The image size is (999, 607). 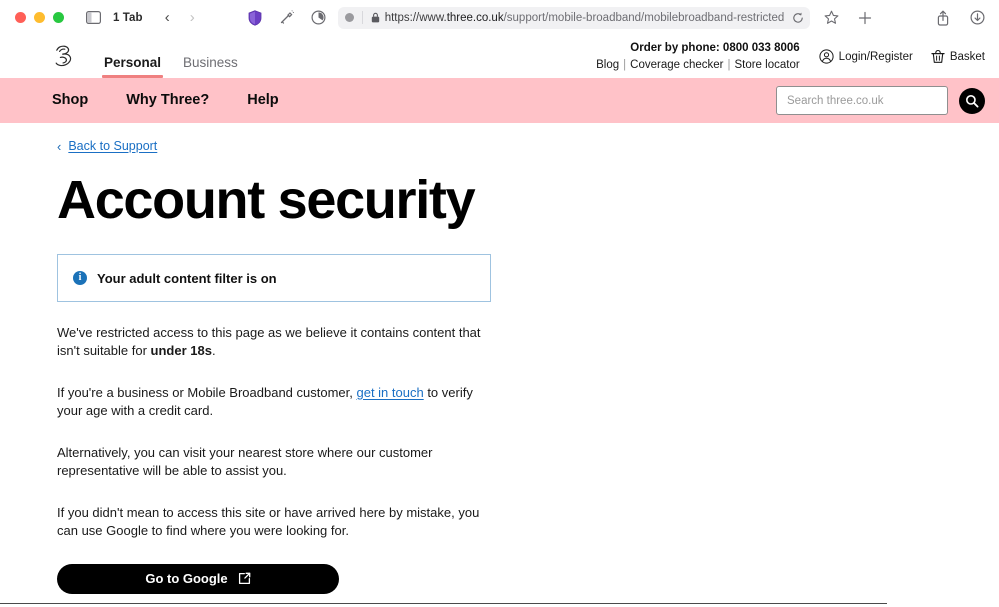 I want to click on basket-icon, so click(x=938, y=56).